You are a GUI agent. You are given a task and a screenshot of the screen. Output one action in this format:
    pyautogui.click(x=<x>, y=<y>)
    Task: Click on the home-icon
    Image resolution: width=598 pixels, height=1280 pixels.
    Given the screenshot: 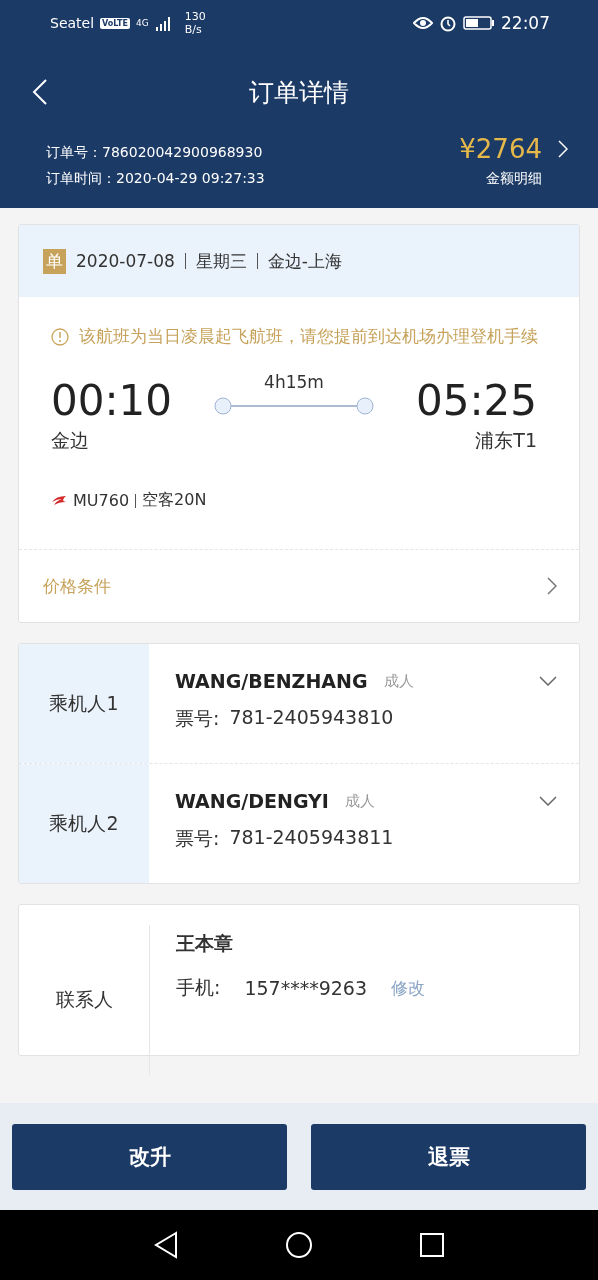 What is the action you would take?
    pyautogui.click(x=299, y=1245)
    